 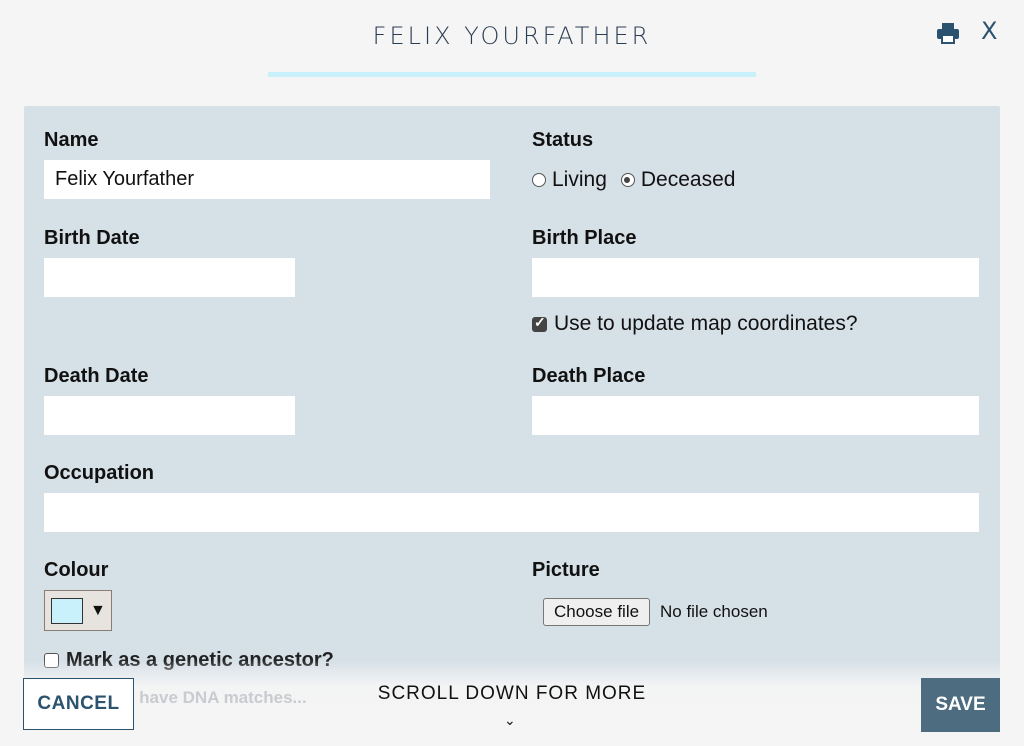 What do you see at coordinates (267, 179) in the screenshot?
I see `name-input` at bounding box center [267, 179].